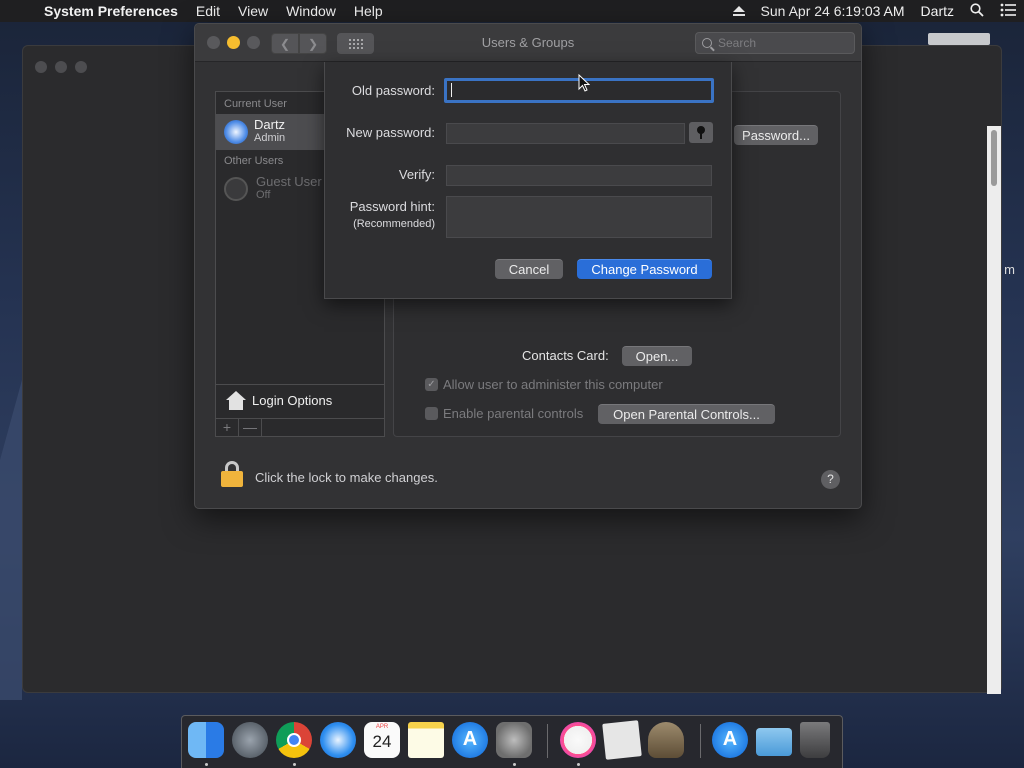  I want to click on old-password-label: Old password:, so click(393, 90).